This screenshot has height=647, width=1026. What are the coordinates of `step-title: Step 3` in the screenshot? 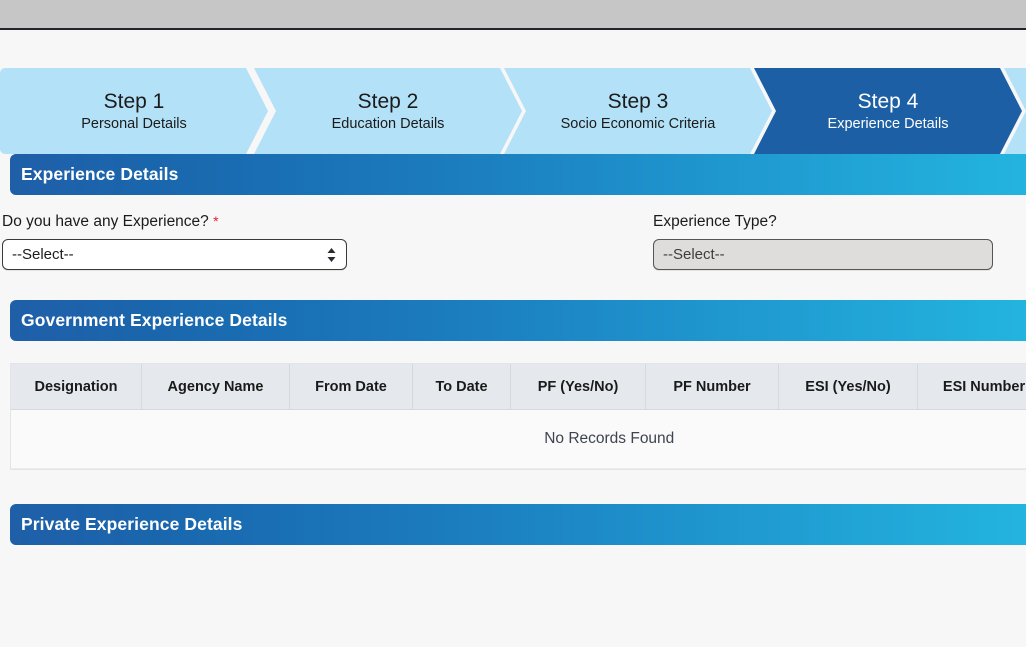 It's located at (638, 101).